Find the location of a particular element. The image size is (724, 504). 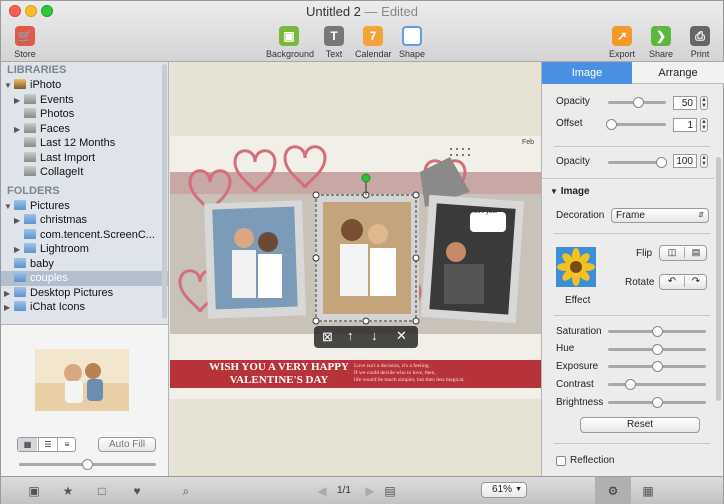

brightness-slider is located at coordinates (657, 402).